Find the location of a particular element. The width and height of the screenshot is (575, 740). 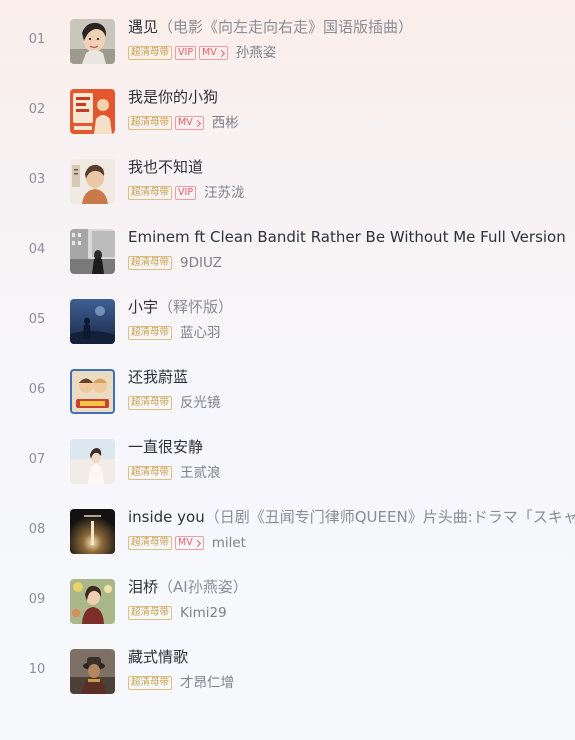

city-street-cover-art is located at coordinates (92, 251).